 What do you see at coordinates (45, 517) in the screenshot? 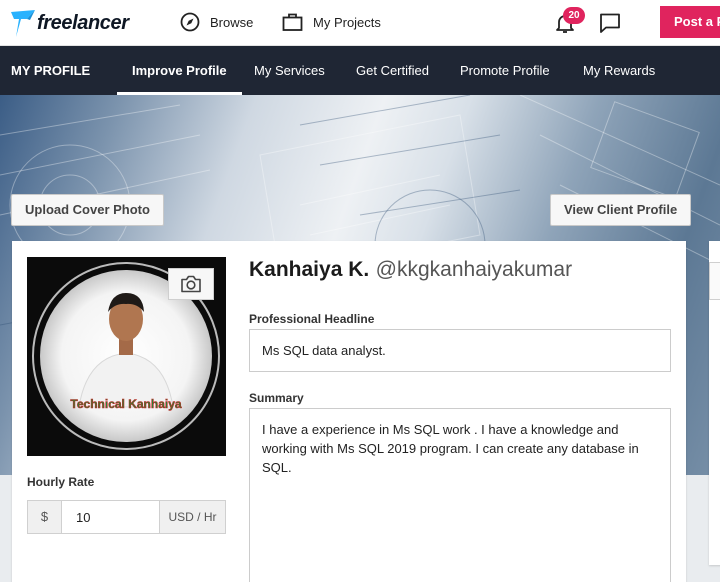
I see `currency-symbol: $` at bounding box center [45, 517].